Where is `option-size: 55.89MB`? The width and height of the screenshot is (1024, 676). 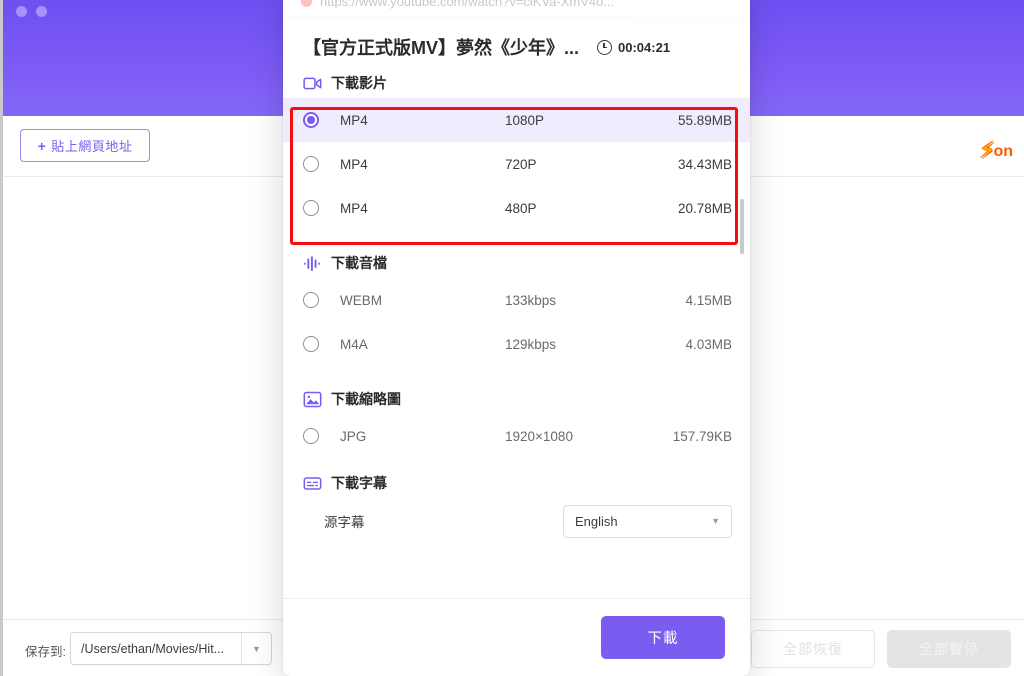 option-size: 55.89MB is located at coordinates (704, 120).